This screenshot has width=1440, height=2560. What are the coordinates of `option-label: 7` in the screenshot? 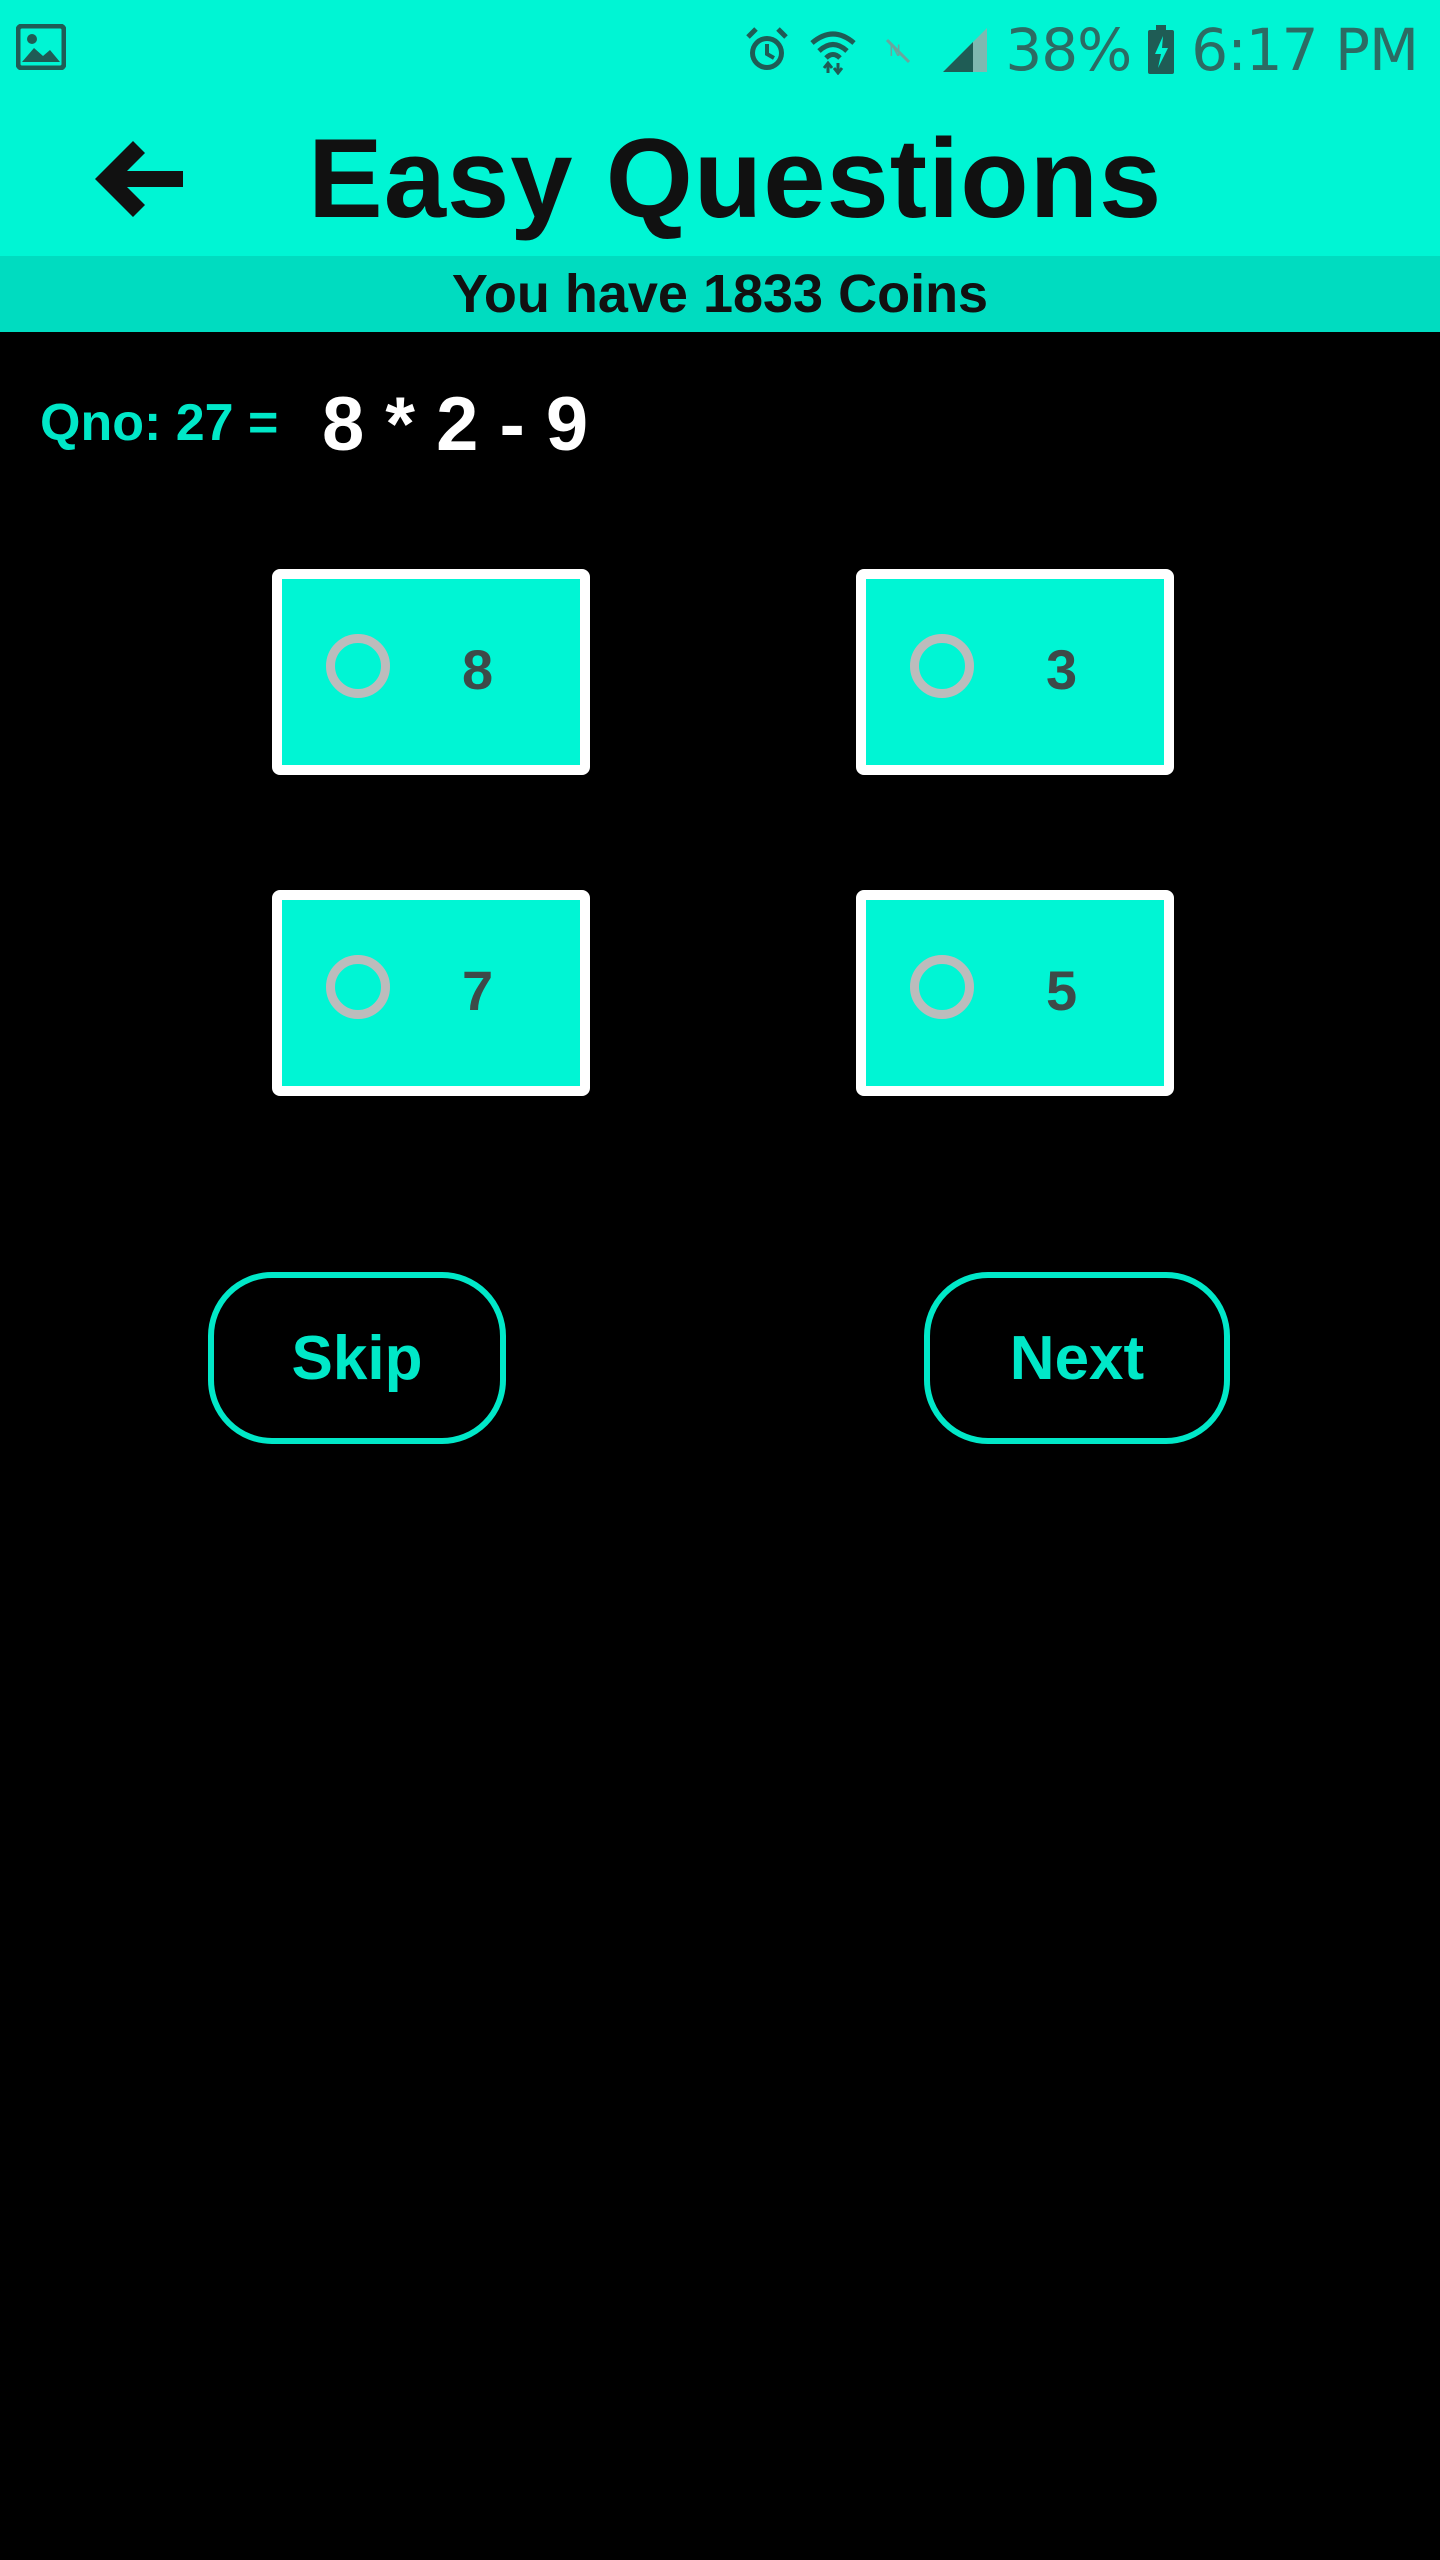 It's located at (478, 990).